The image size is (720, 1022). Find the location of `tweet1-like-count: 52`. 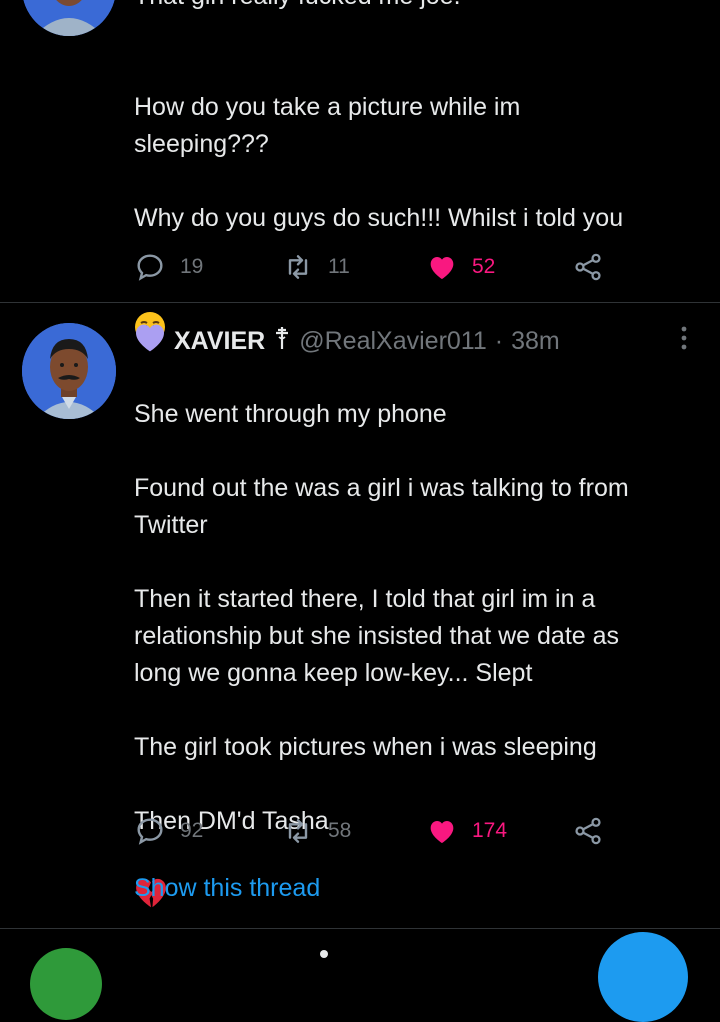

tweet1-like-count: 52 is located at coordinates (484, 266).